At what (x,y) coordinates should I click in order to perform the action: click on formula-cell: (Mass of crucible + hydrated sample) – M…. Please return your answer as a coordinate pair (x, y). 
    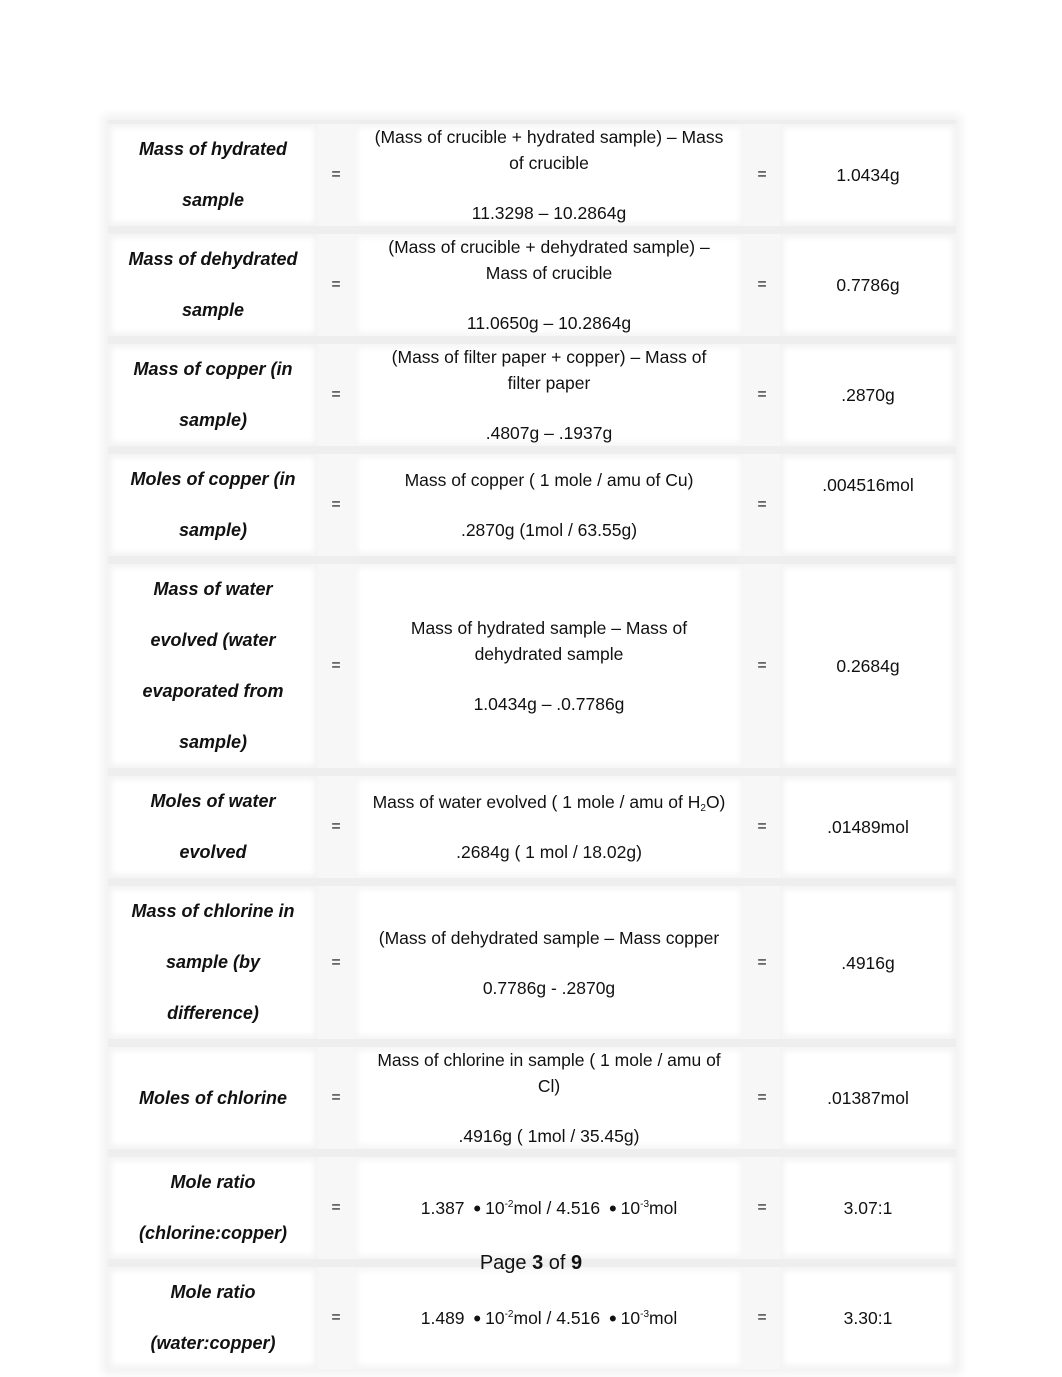
    Looking at the image, I should click on (549, 173).